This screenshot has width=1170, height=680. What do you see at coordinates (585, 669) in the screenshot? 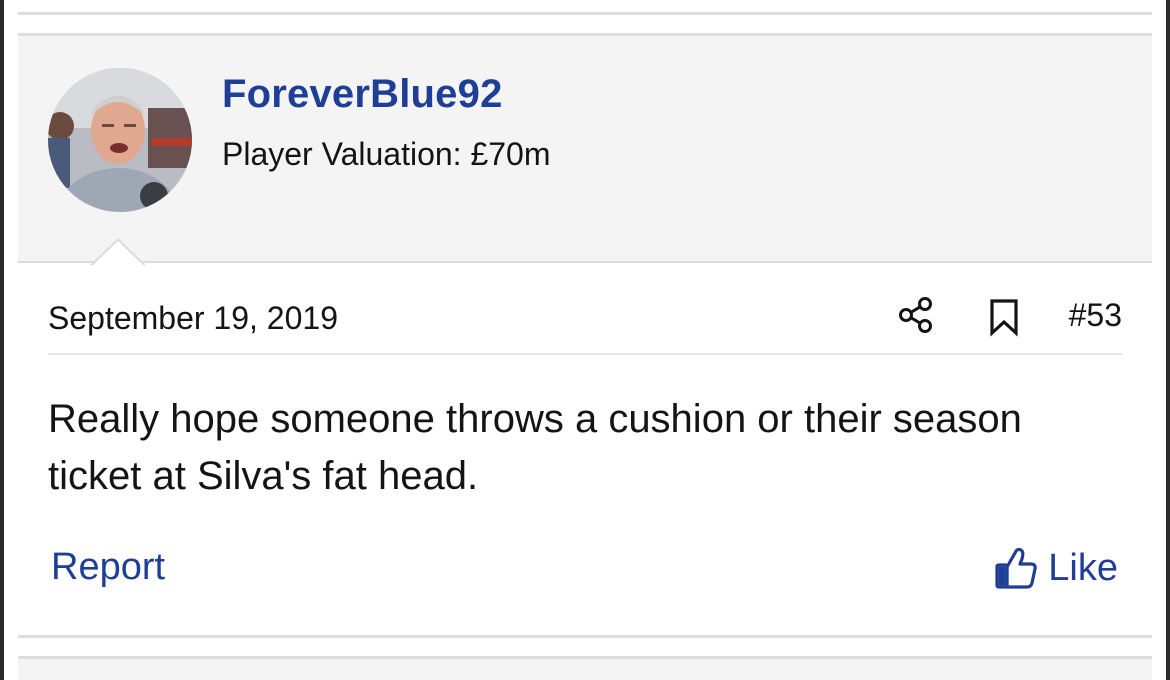
I see `next-post-header-preview` at bounding box center [585, 669].